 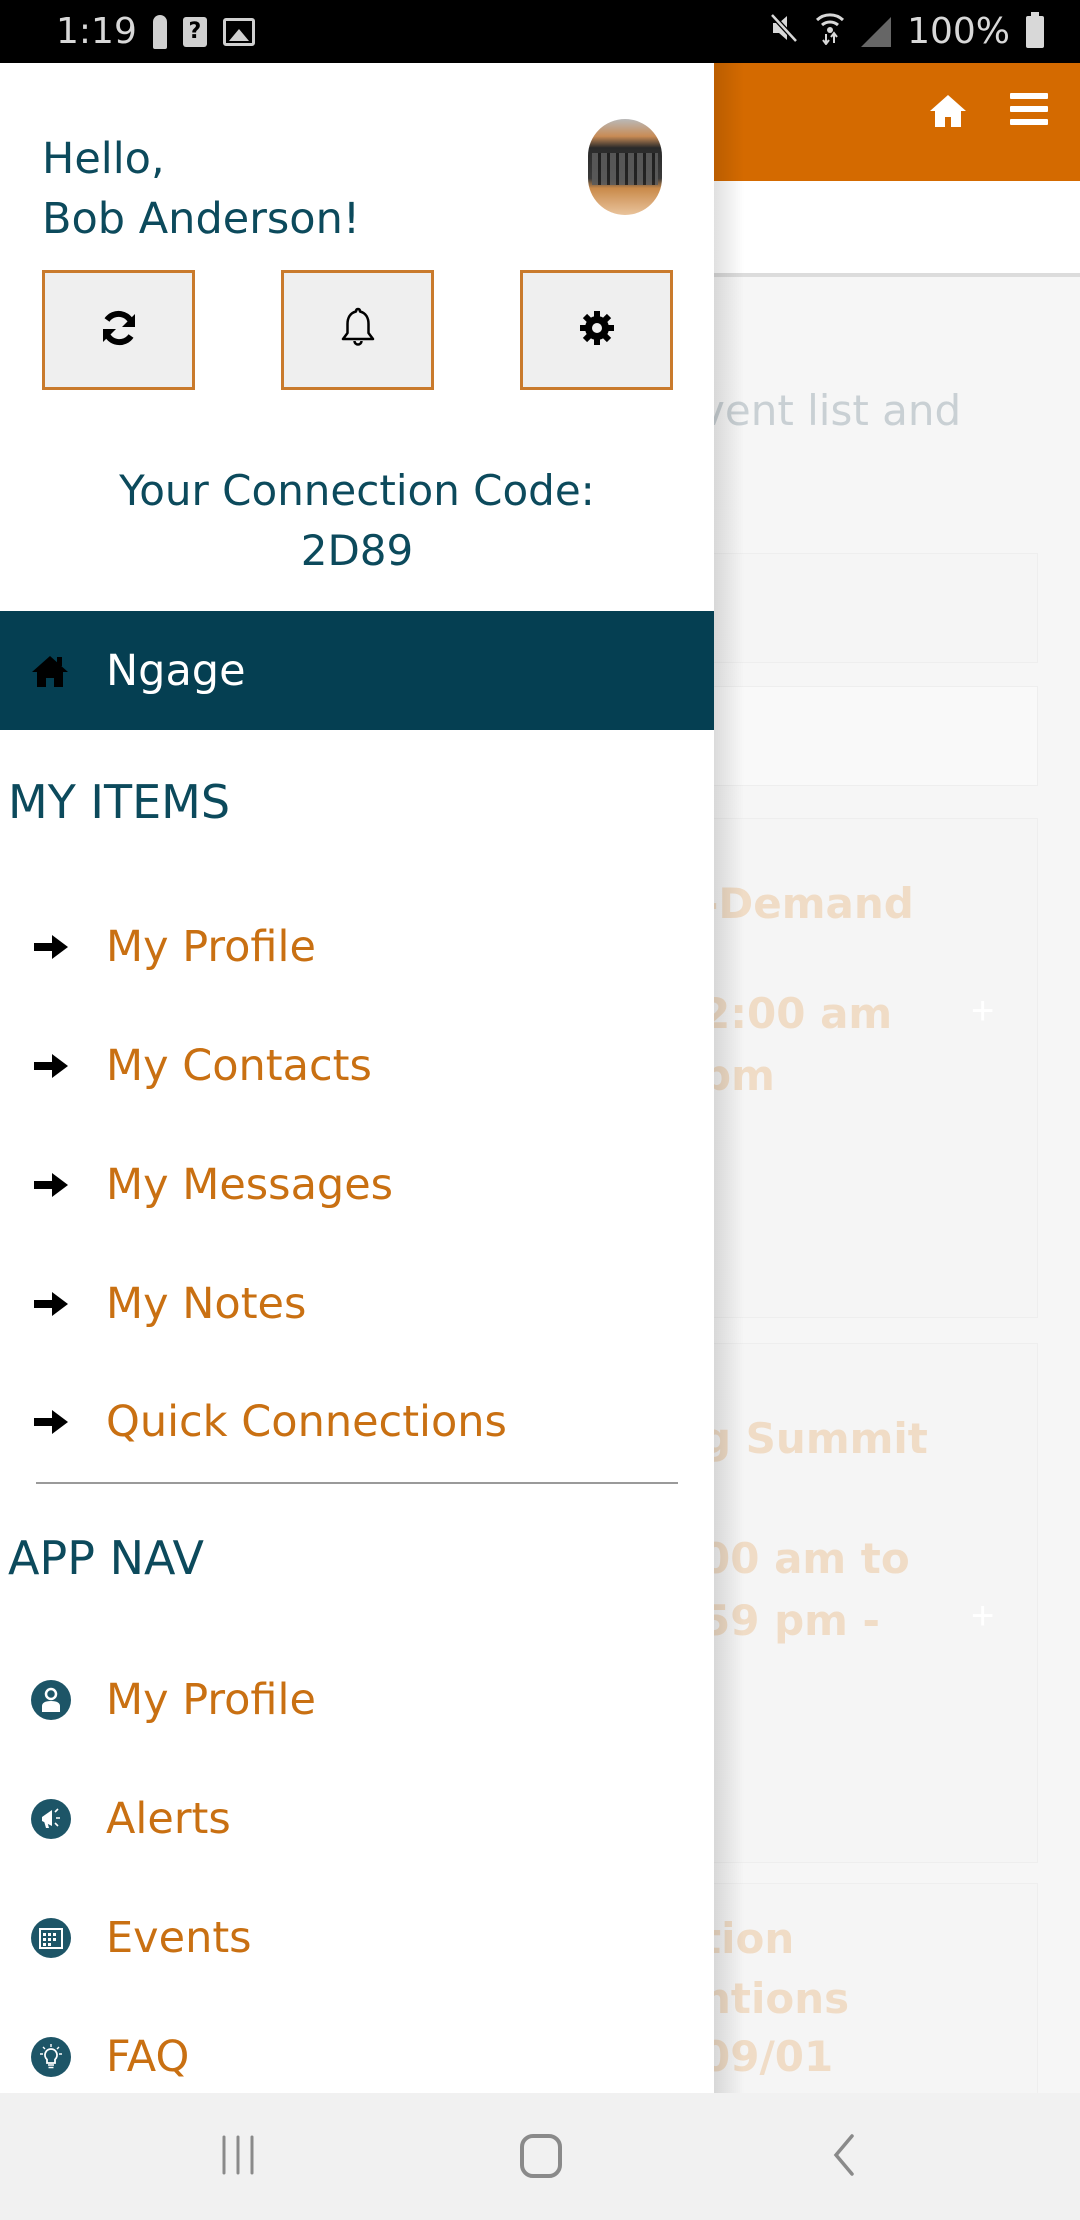 I want to click on unknown-sim-icon: ?, so click(x=194, y=31).